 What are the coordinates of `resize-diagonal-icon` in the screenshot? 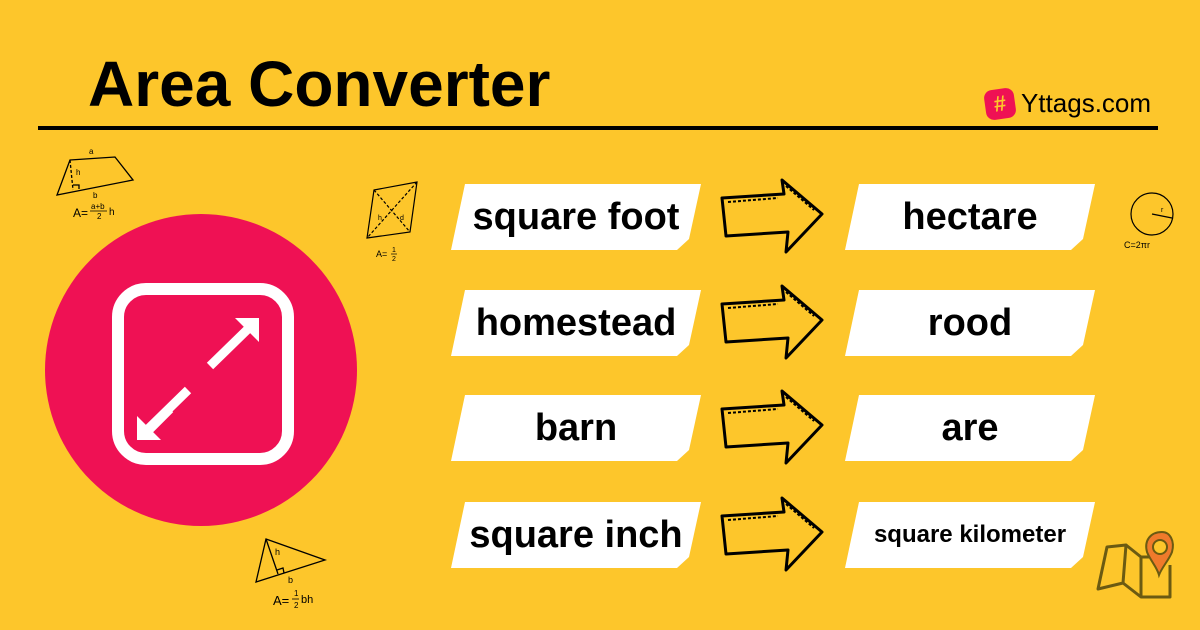 It's located at (203, 374).